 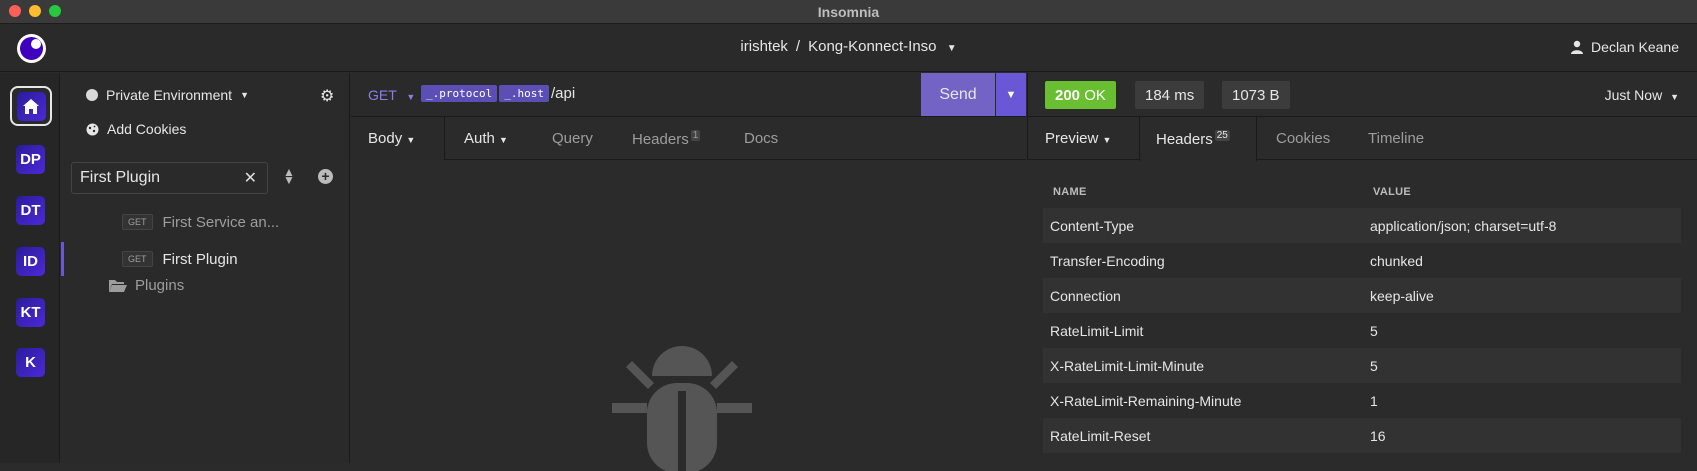 I want to click on zoom-window-button, so click(x=55, y=11).